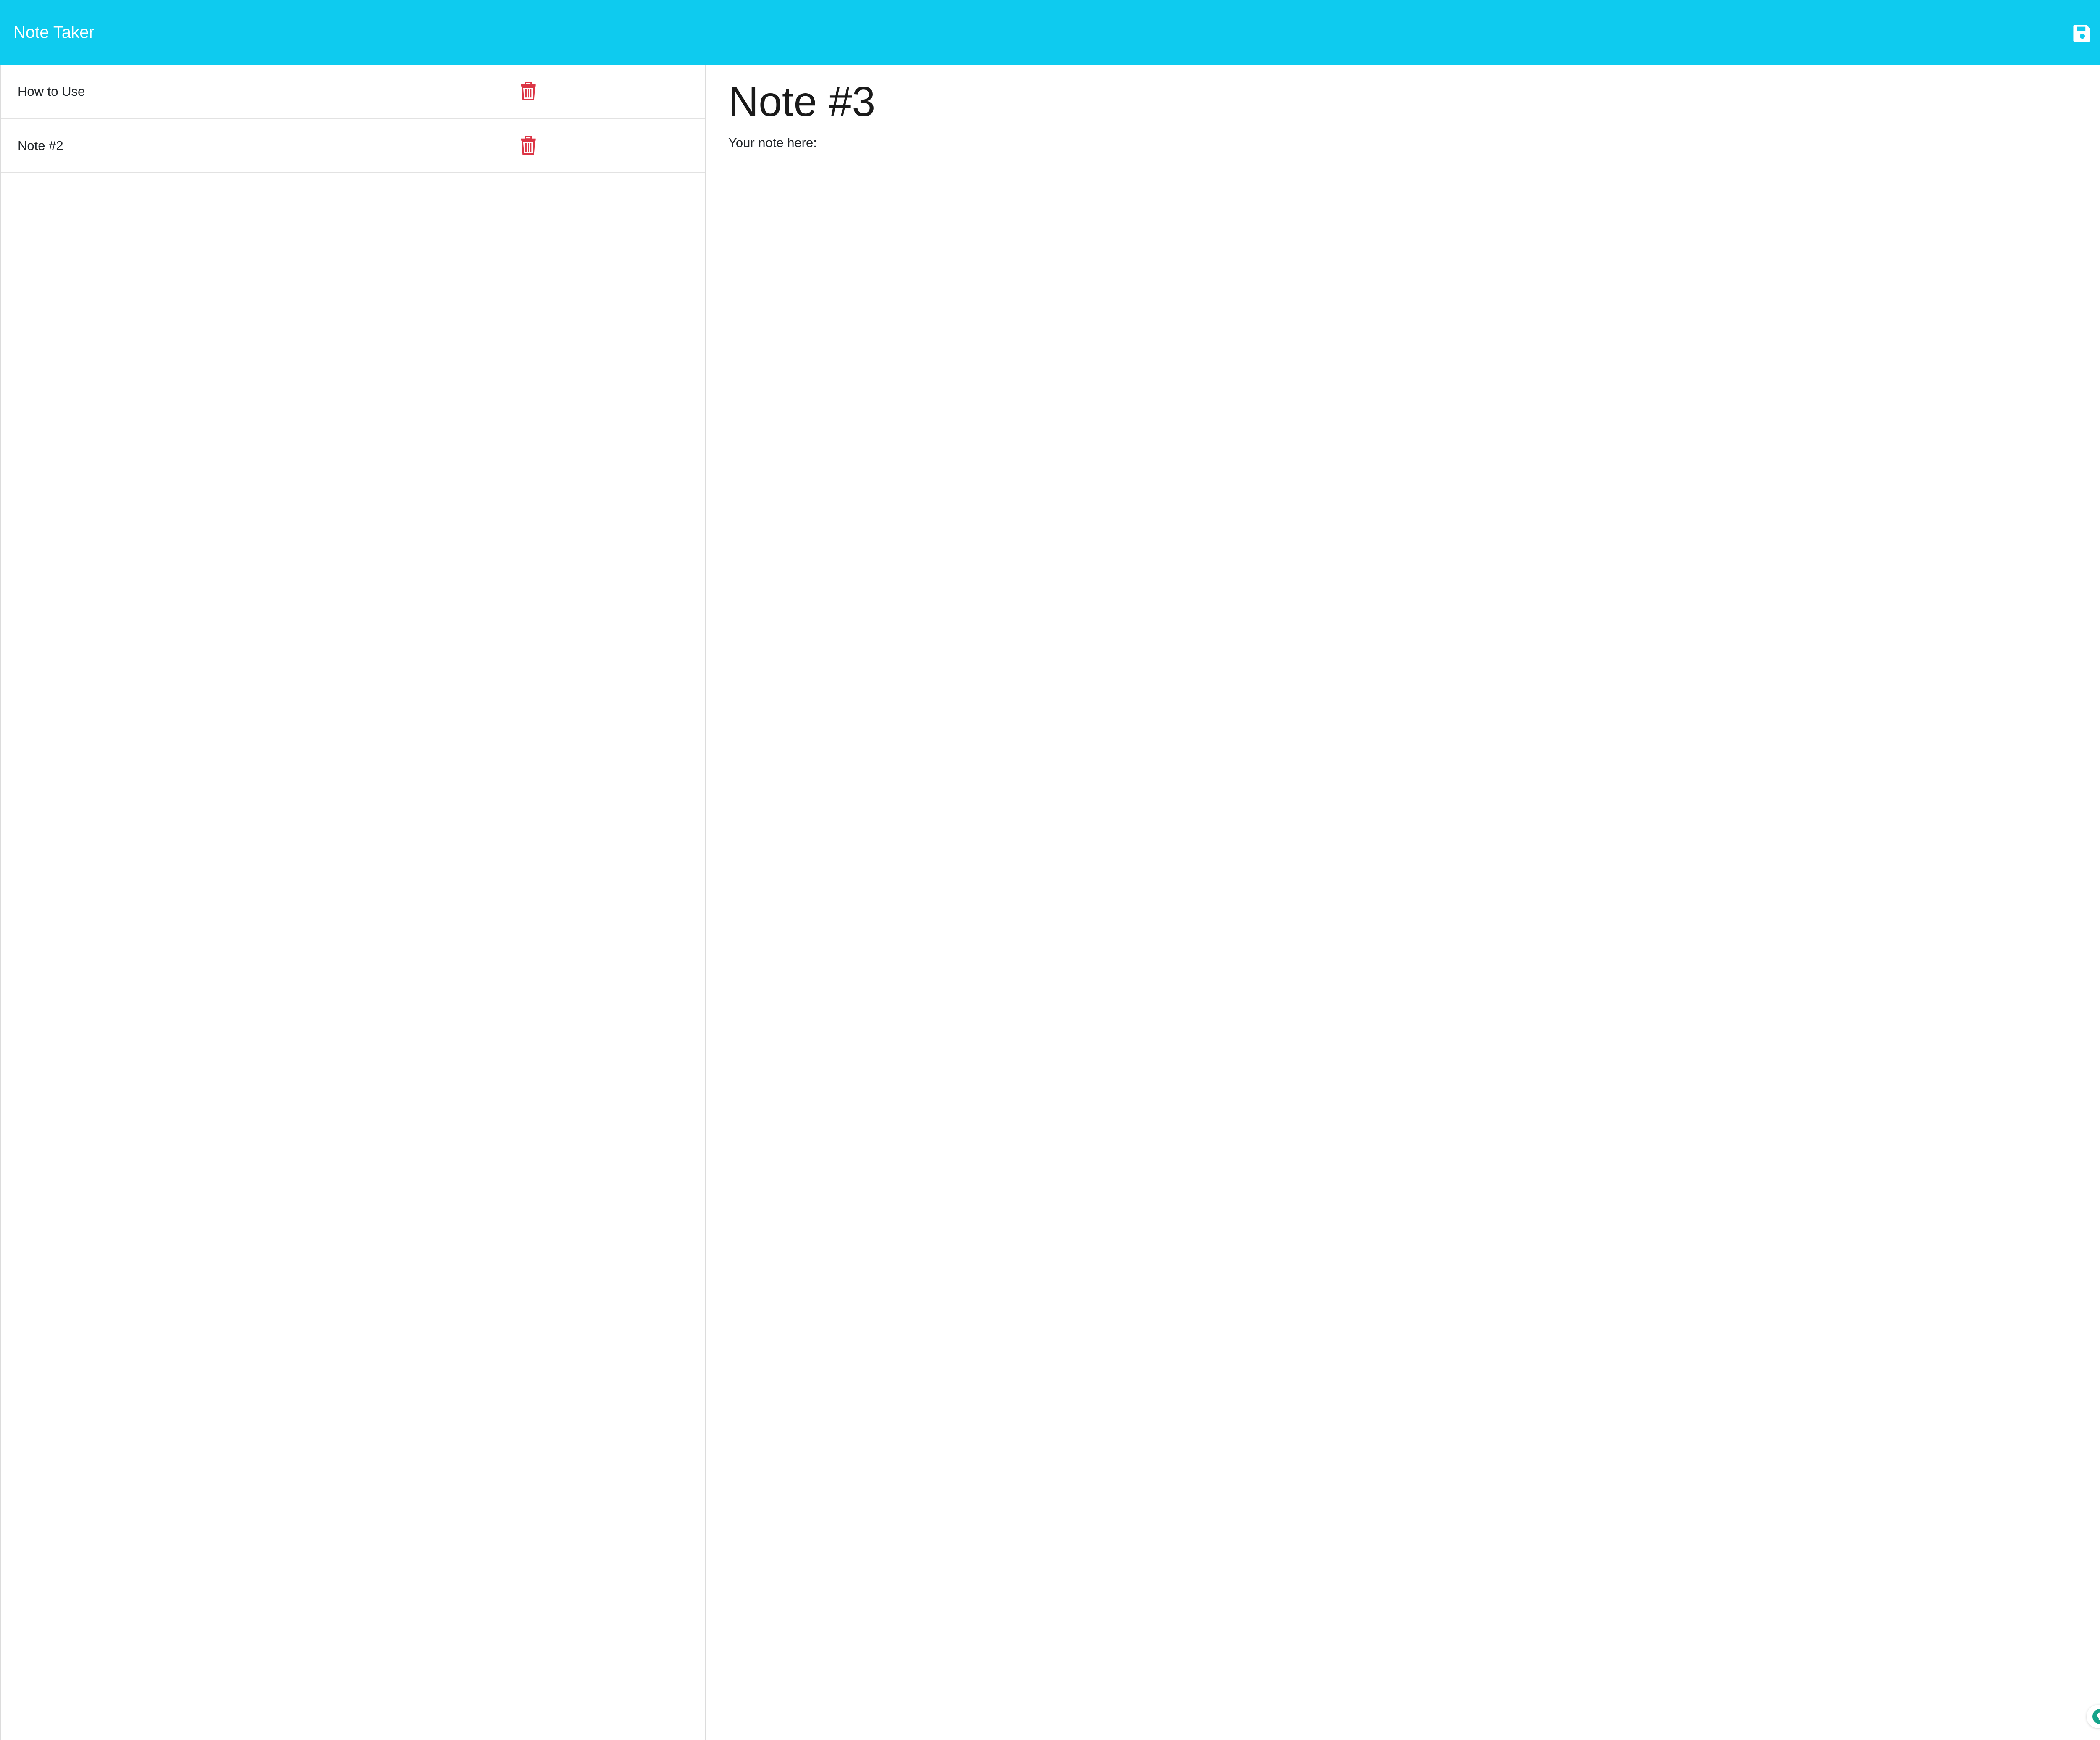  I want to click on floppy-disk-icon, so click(2081, 33).